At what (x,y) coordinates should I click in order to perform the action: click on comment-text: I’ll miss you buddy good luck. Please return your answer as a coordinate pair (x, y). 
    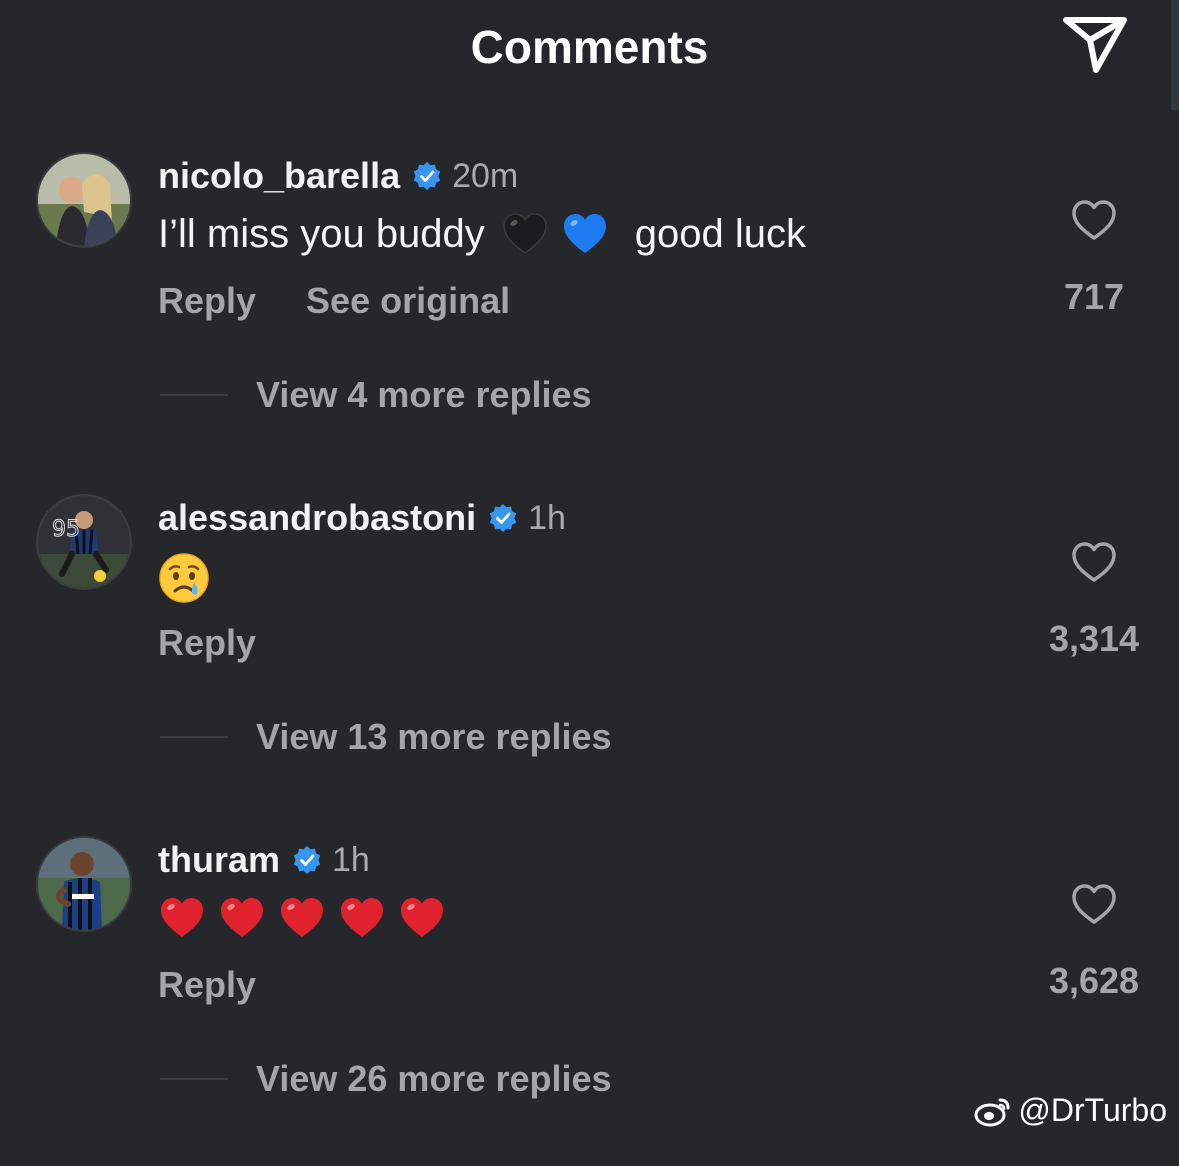
    Looking at the image, I should click on (482, 234).